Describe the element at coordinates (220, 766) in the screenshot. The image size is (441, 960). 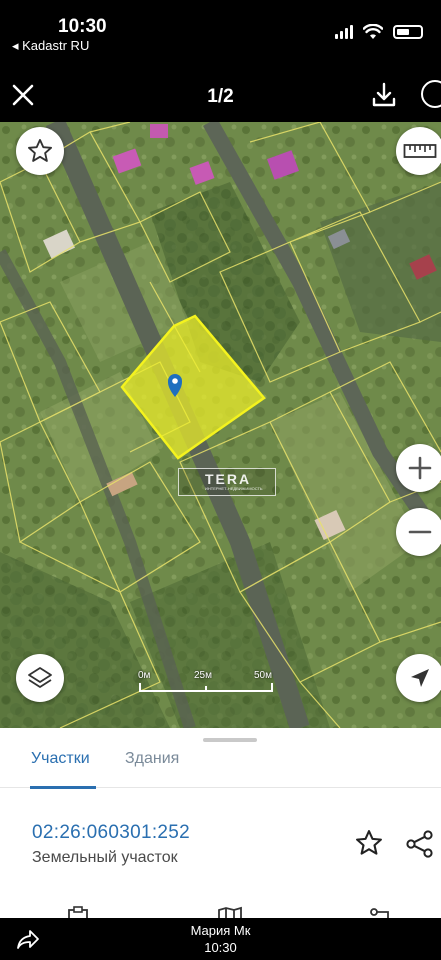
I see `object-tabs: Участки Здания` at that location.